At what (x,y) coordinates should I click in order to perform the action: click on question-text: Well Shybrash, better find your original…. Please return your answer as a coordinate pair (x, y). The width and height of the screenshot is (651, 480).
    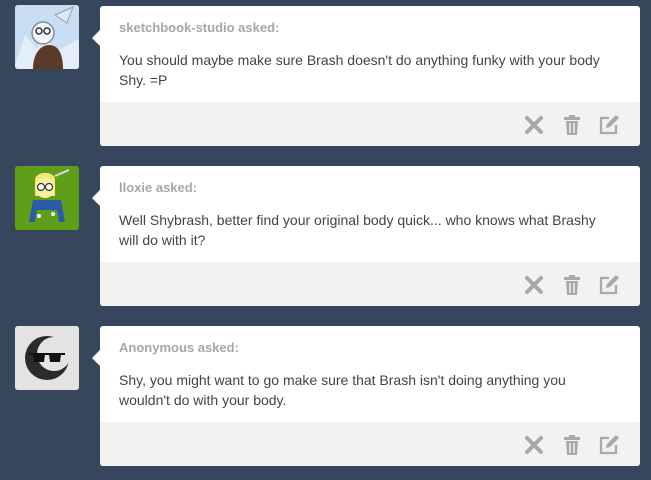
    Looking at the image, I should click on (357, 230).